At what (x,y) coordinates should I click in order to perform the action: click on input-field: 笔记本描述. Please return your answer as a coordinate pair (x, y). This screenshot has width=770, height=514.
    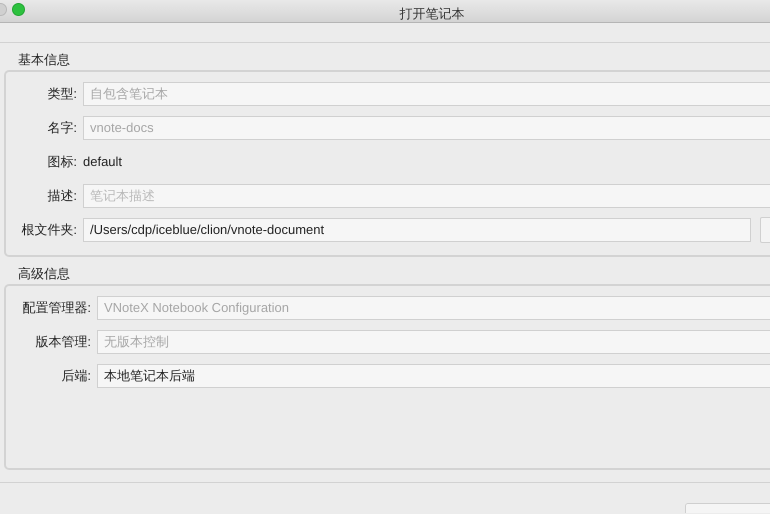
    Looking at the image, I should click on (426, 196).